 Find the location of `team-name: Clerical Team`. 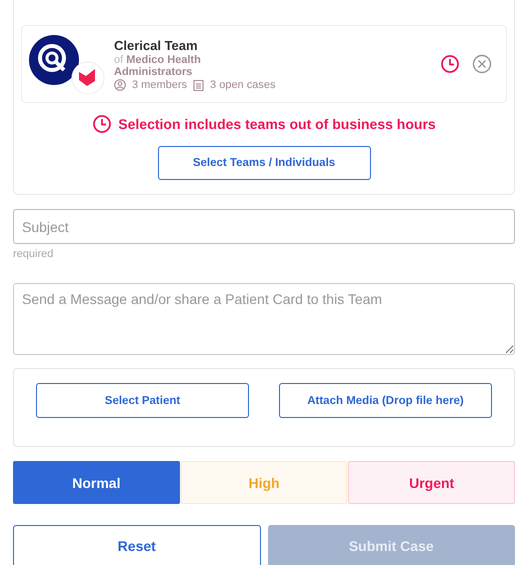

team-name: Clerical Team is located at coordinates (156, 45).